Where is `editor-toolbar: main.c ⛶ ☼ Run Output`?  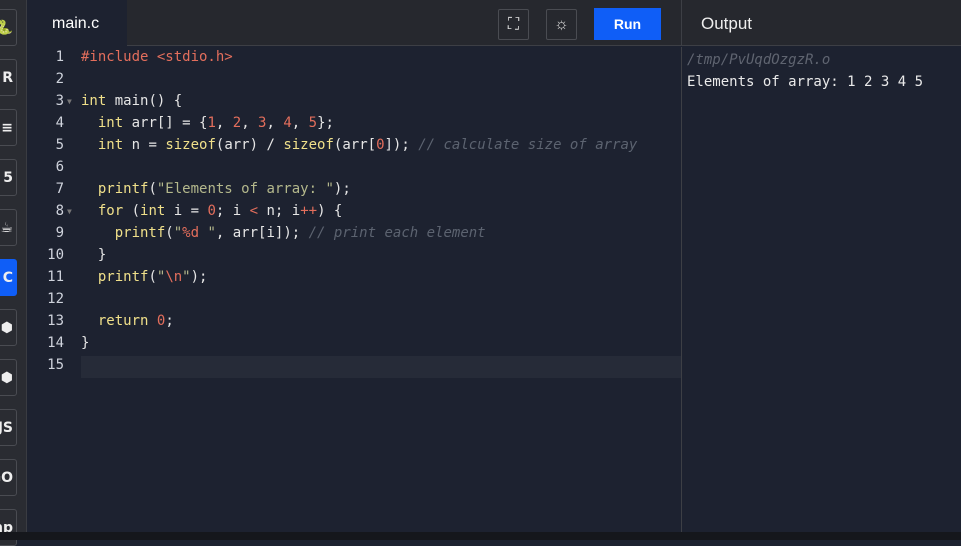 editor-toolbar: main.c ⛶ ☼ Run Output is located at coordinates (494, 23).